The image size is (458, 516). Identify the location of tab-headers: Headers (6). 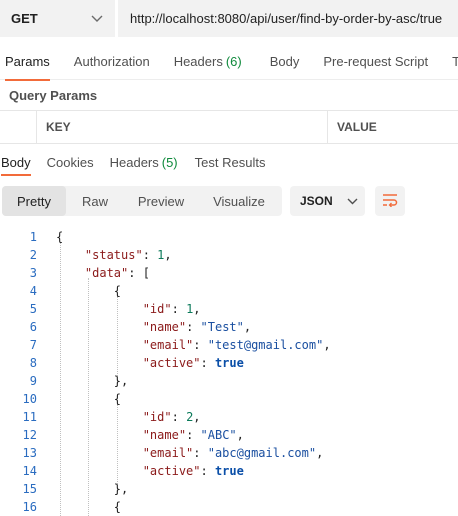
(208, 62).